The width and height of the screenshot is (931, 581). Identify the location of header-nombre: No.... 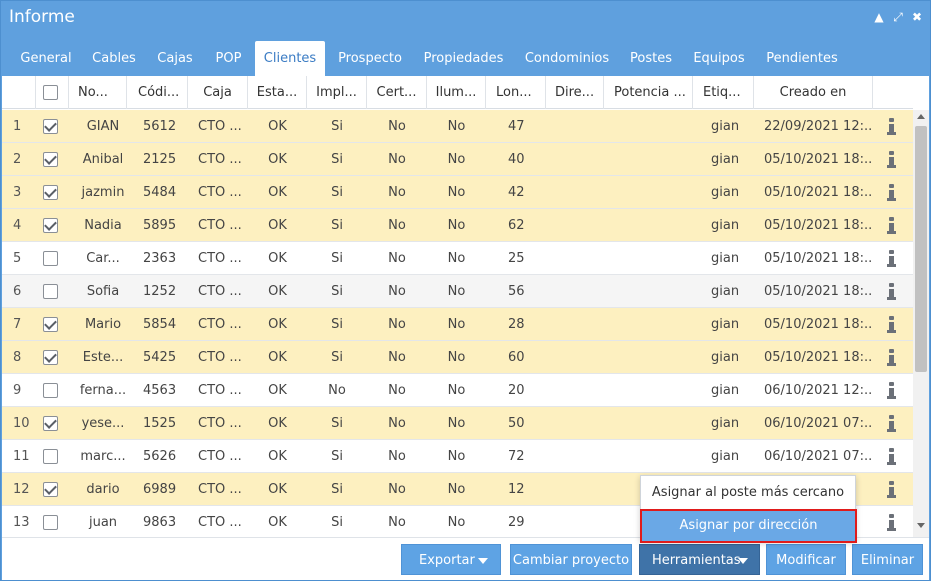
(98, 92).